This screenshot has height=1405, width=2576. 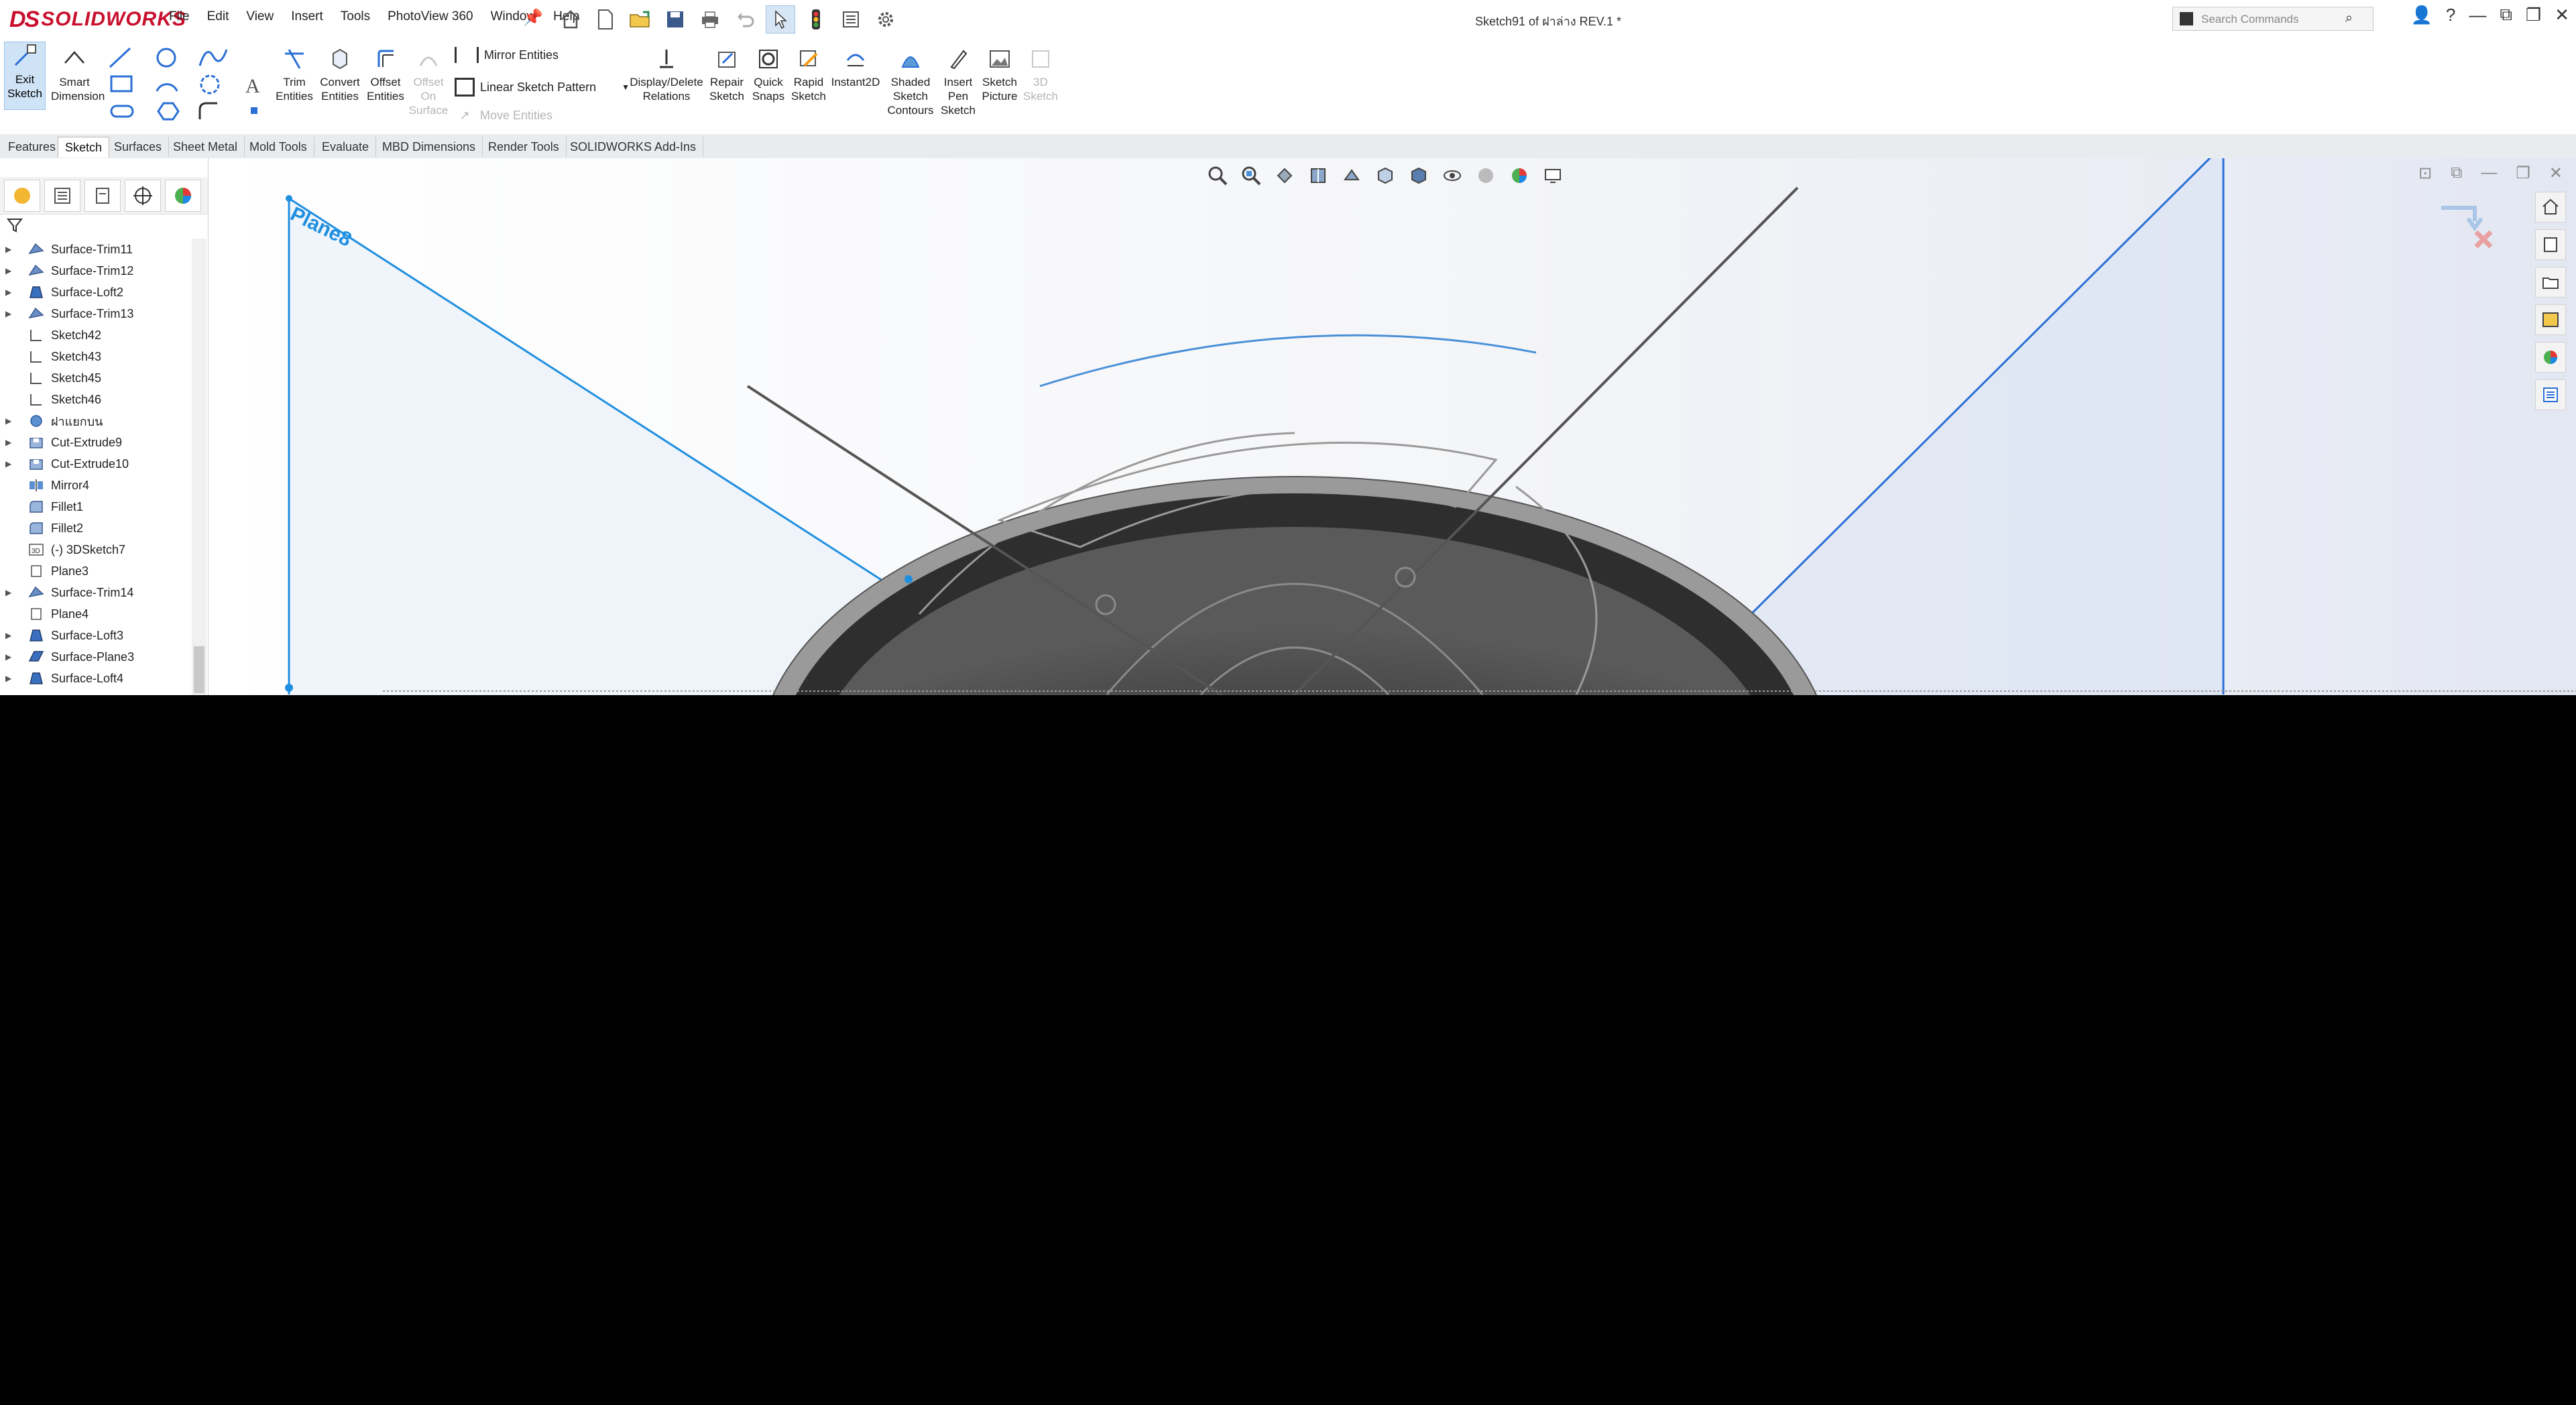 I want to click on spline-tool-icon, so click(x=213, y=57).